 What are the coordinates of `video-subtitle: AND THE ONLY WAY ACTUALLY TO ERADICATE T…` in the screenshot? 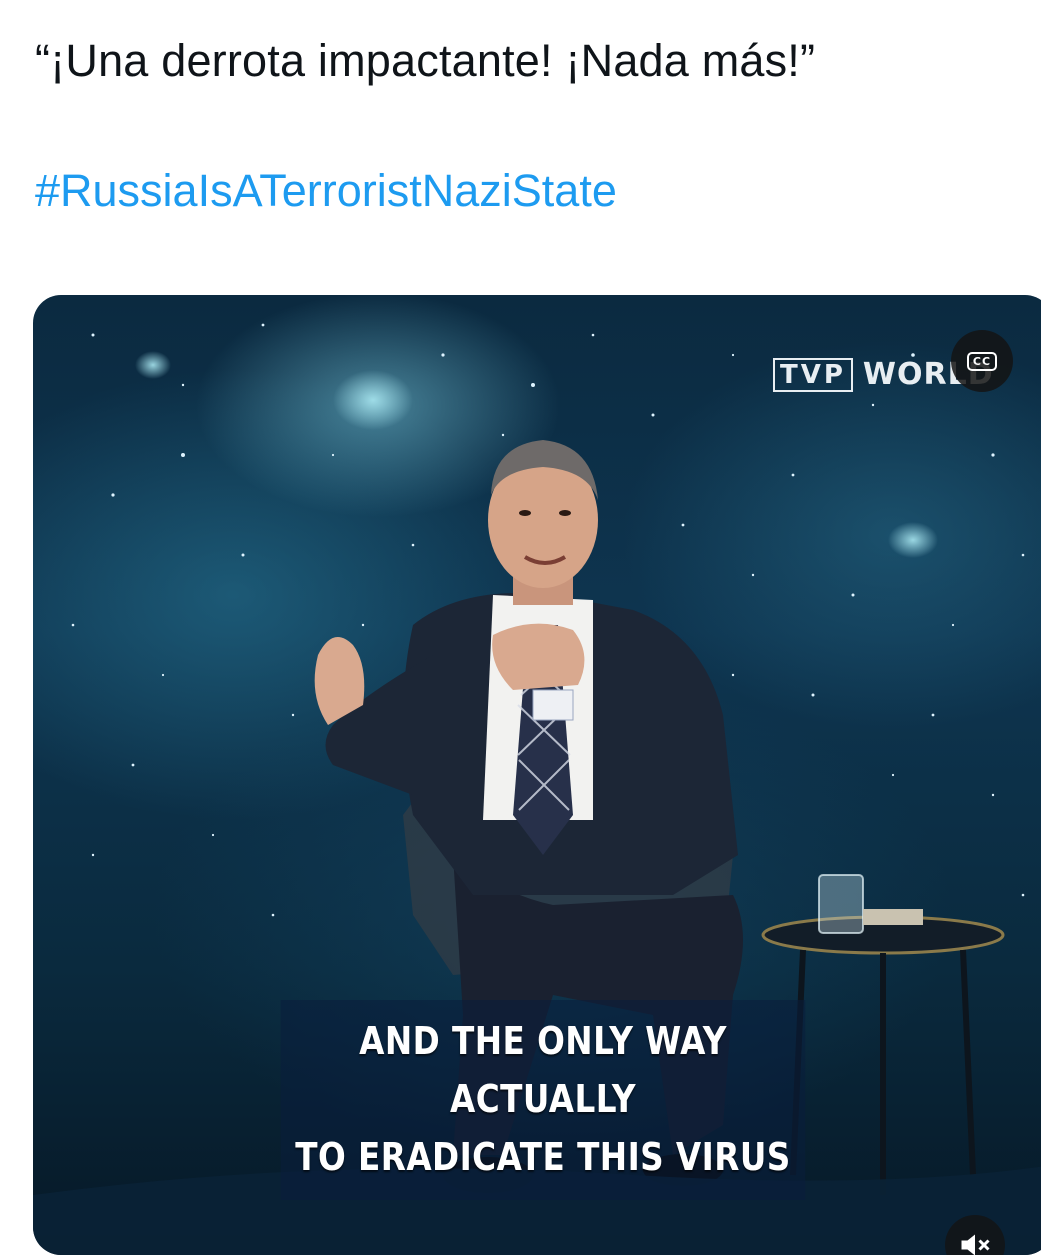 It's located at (543, 1100).